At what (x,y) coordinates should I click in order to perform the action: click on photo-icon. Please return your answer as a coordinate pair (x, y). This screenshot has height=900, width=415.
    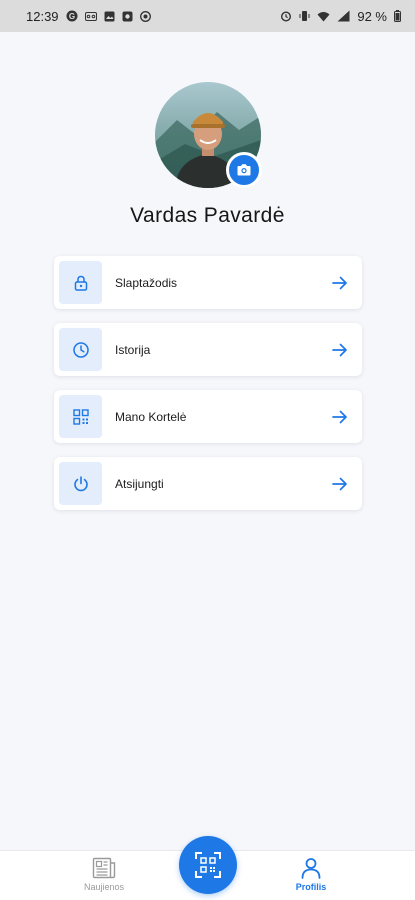
    Looking at the image, I should click on (109, 16).